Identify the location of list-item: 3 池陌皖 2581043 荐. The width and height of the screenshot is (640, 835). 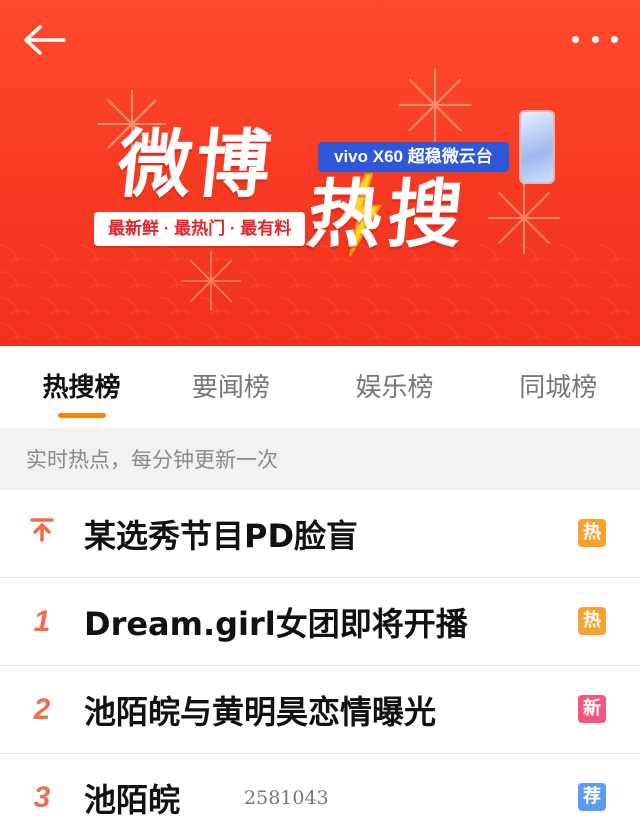
(320, 794).